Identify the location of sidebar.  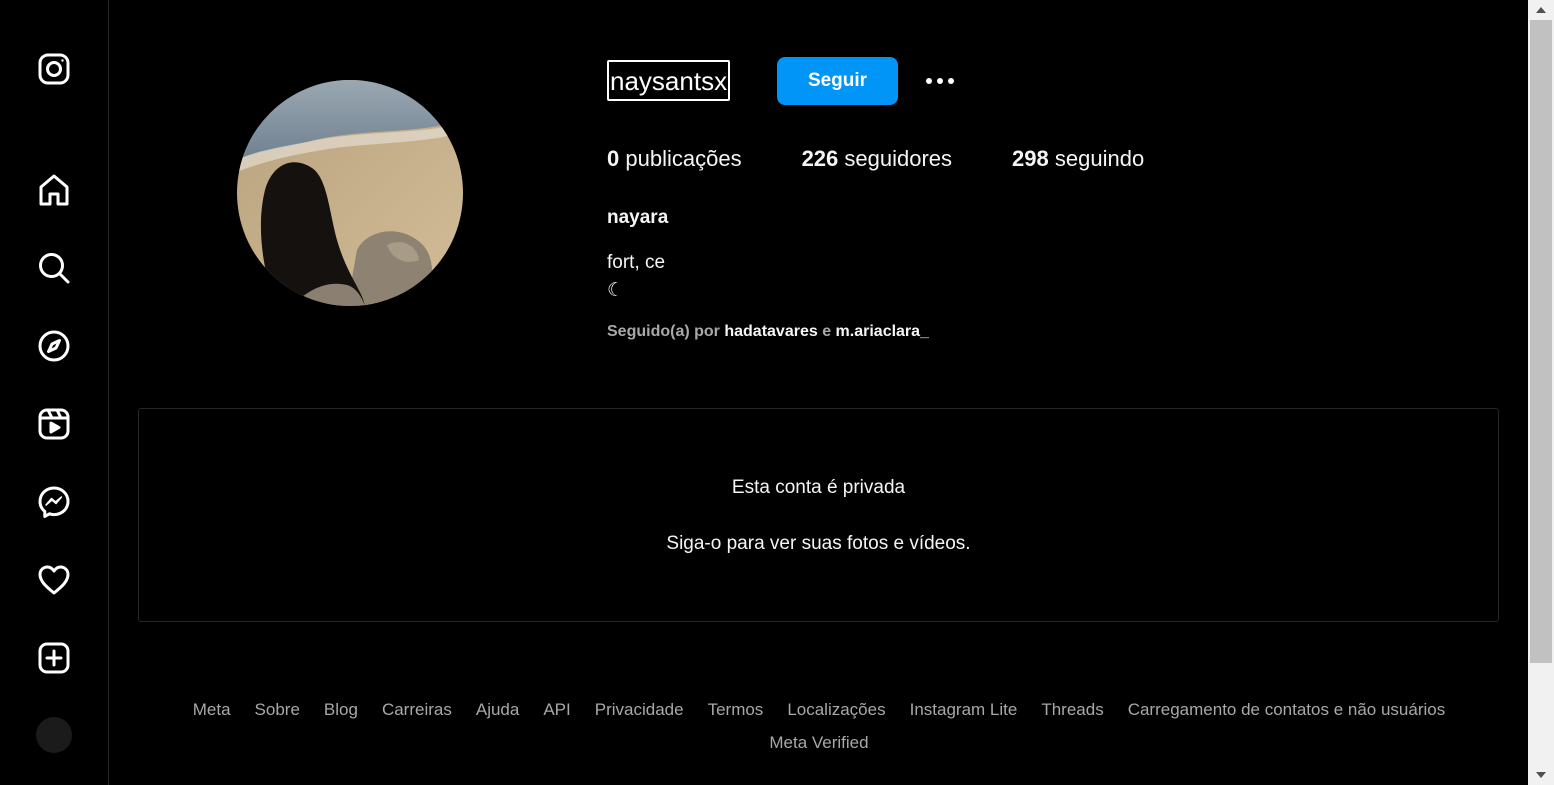
(54, 392).